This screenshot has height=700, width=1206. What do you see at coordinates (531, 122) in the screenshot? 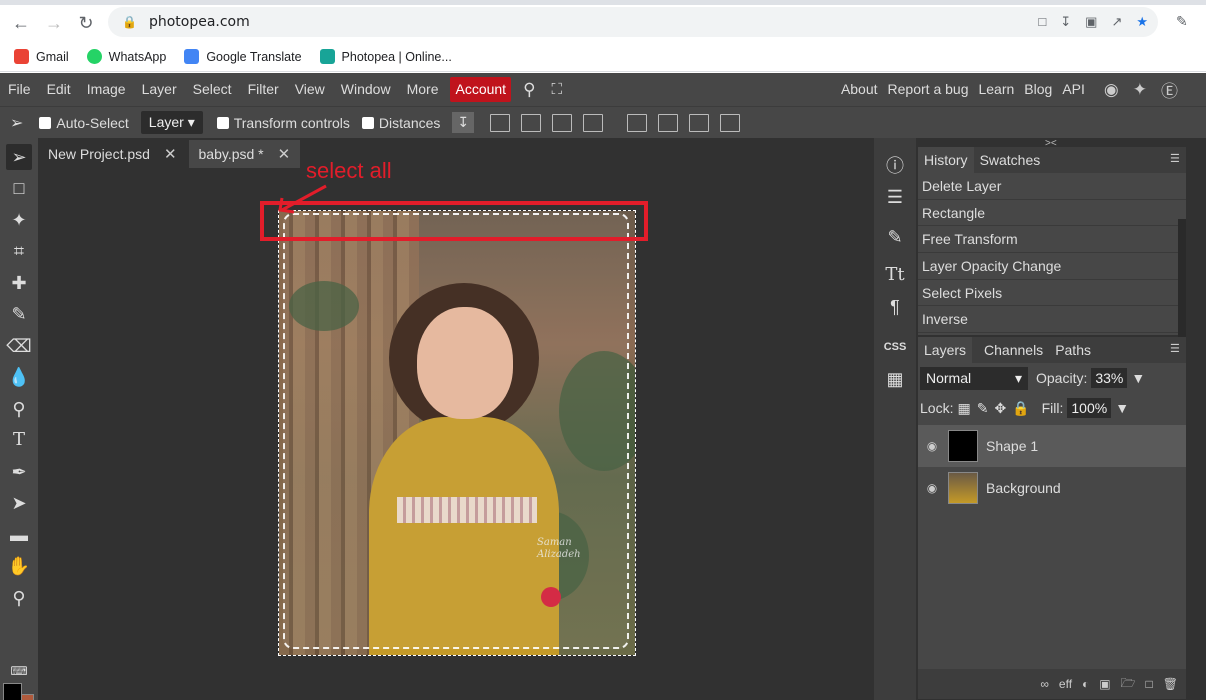
I see `align-center-icon` at bounding box center [531, 122].